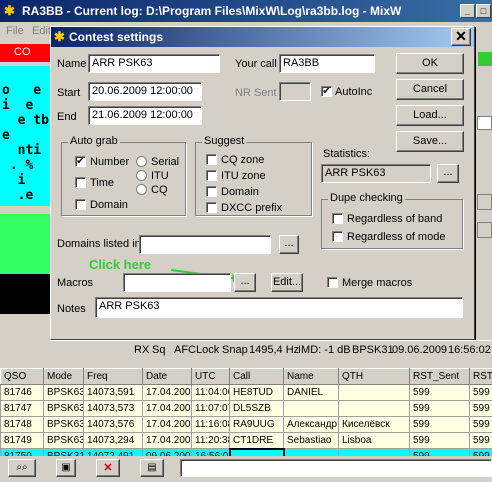 The height and width of the screenshot is (482, 492). Describe the element at coordinates (235, 350) in the screenshot. I see `status-snap: Snap` at that location.